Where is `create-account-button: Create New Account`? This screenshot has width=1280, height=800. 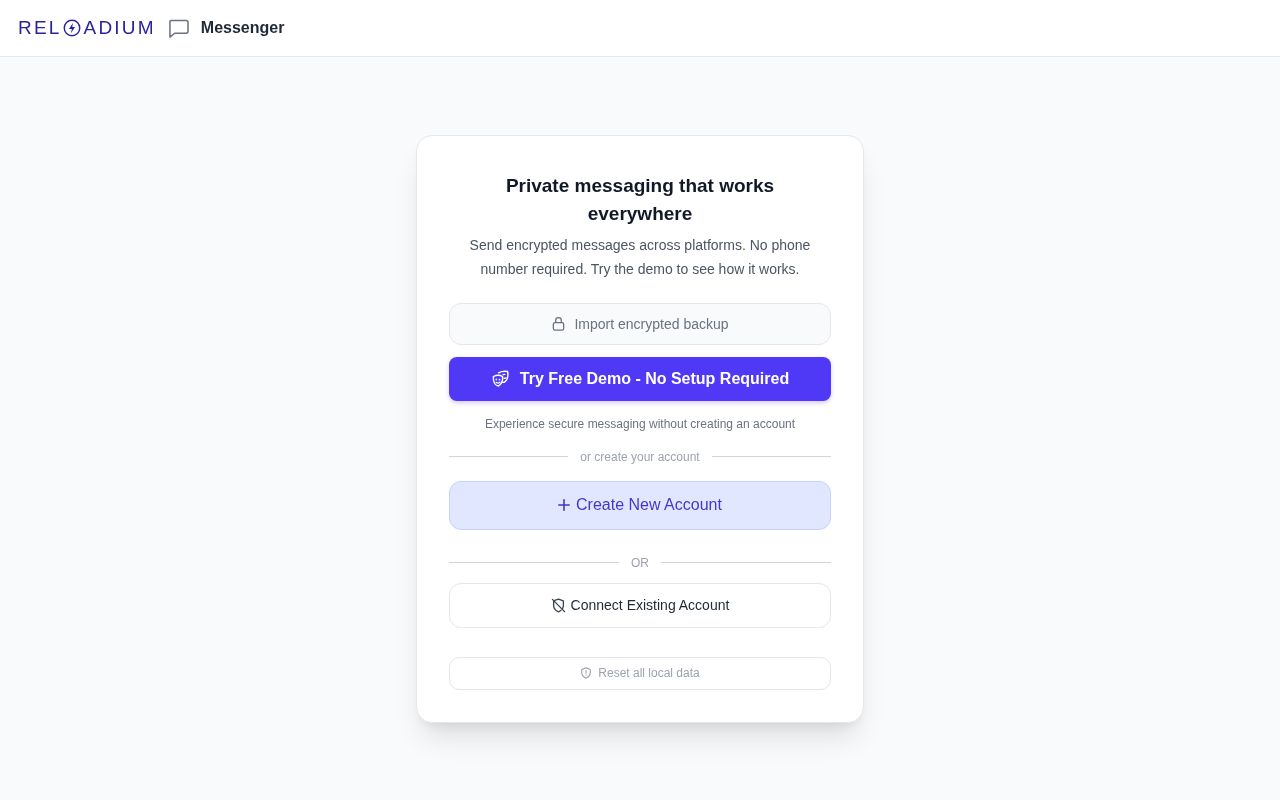
create-account-button: Create New Account is located at coordinates (640, 505).